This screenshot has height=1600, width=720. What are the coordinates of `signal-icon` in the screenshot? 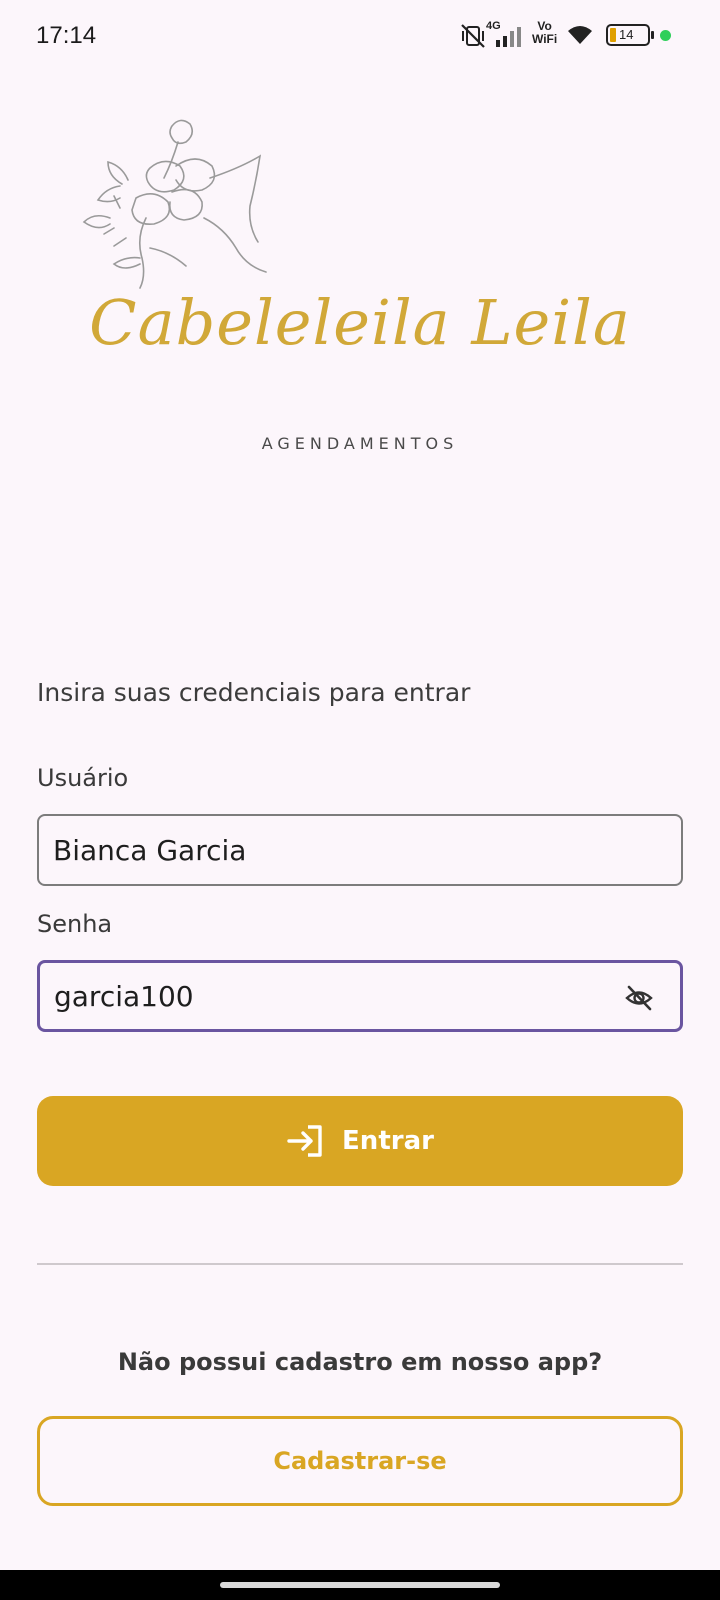 It's located at (508, 37).